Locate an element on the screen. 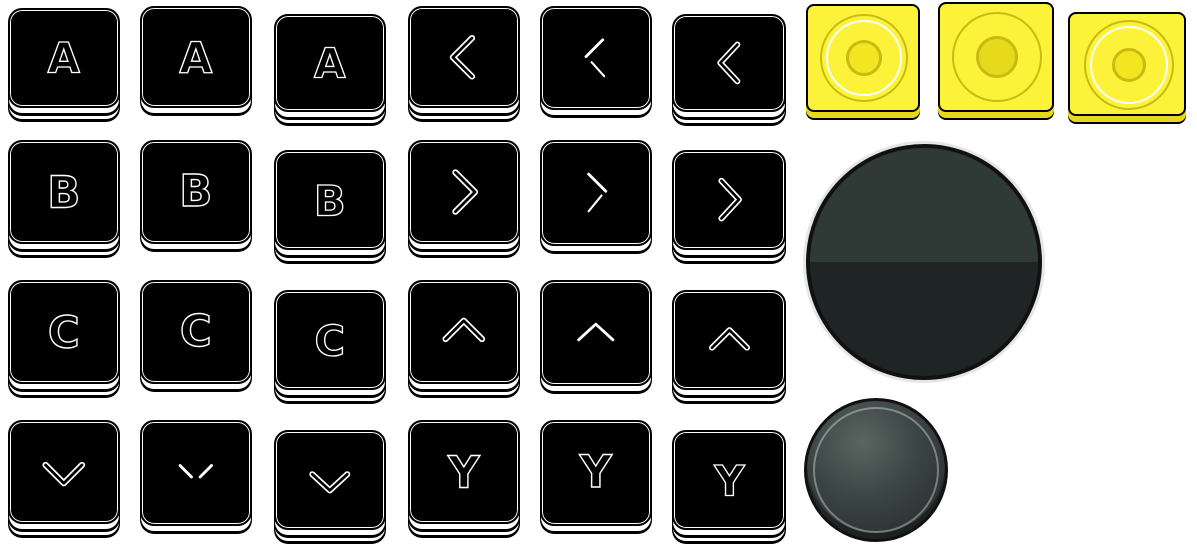 This screenshot has height=549, width=1197. key-right-pressed is located at coordinates (596, 193).